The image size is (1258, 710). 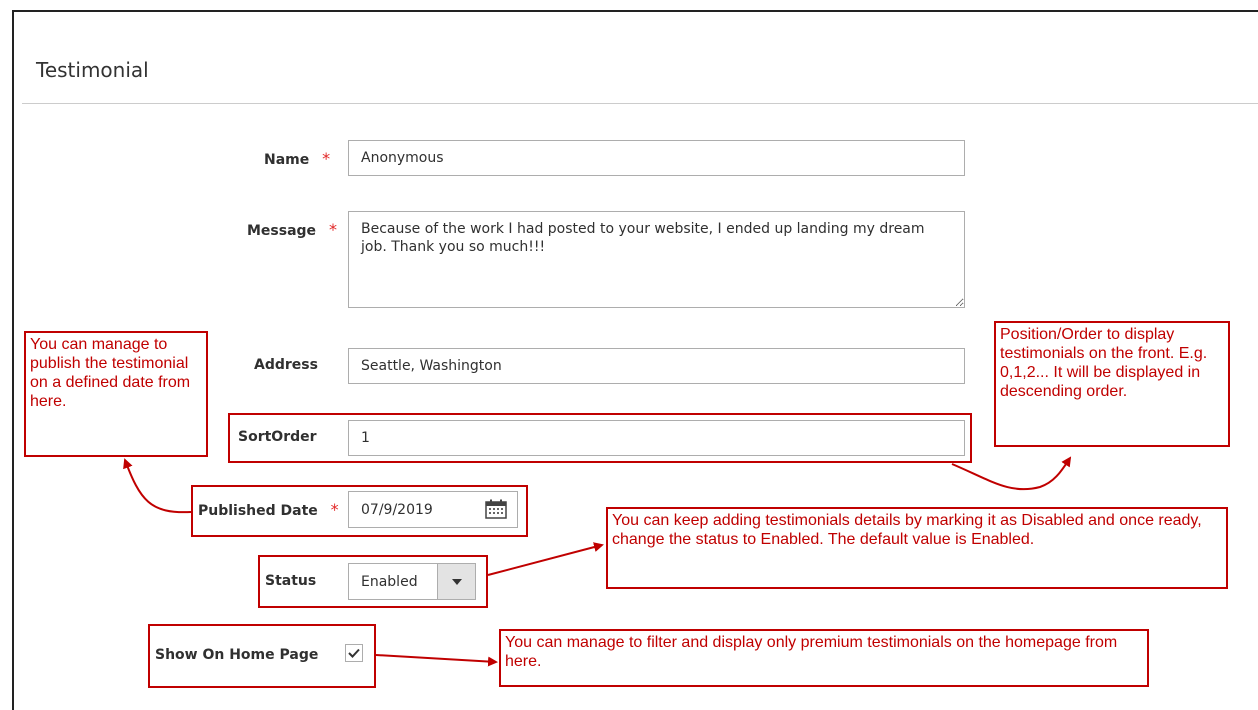 What do you see at coordinates (1011, 473) in the screenshot?
I see `sort-order-arrow` at bounding box center [1011, 473].